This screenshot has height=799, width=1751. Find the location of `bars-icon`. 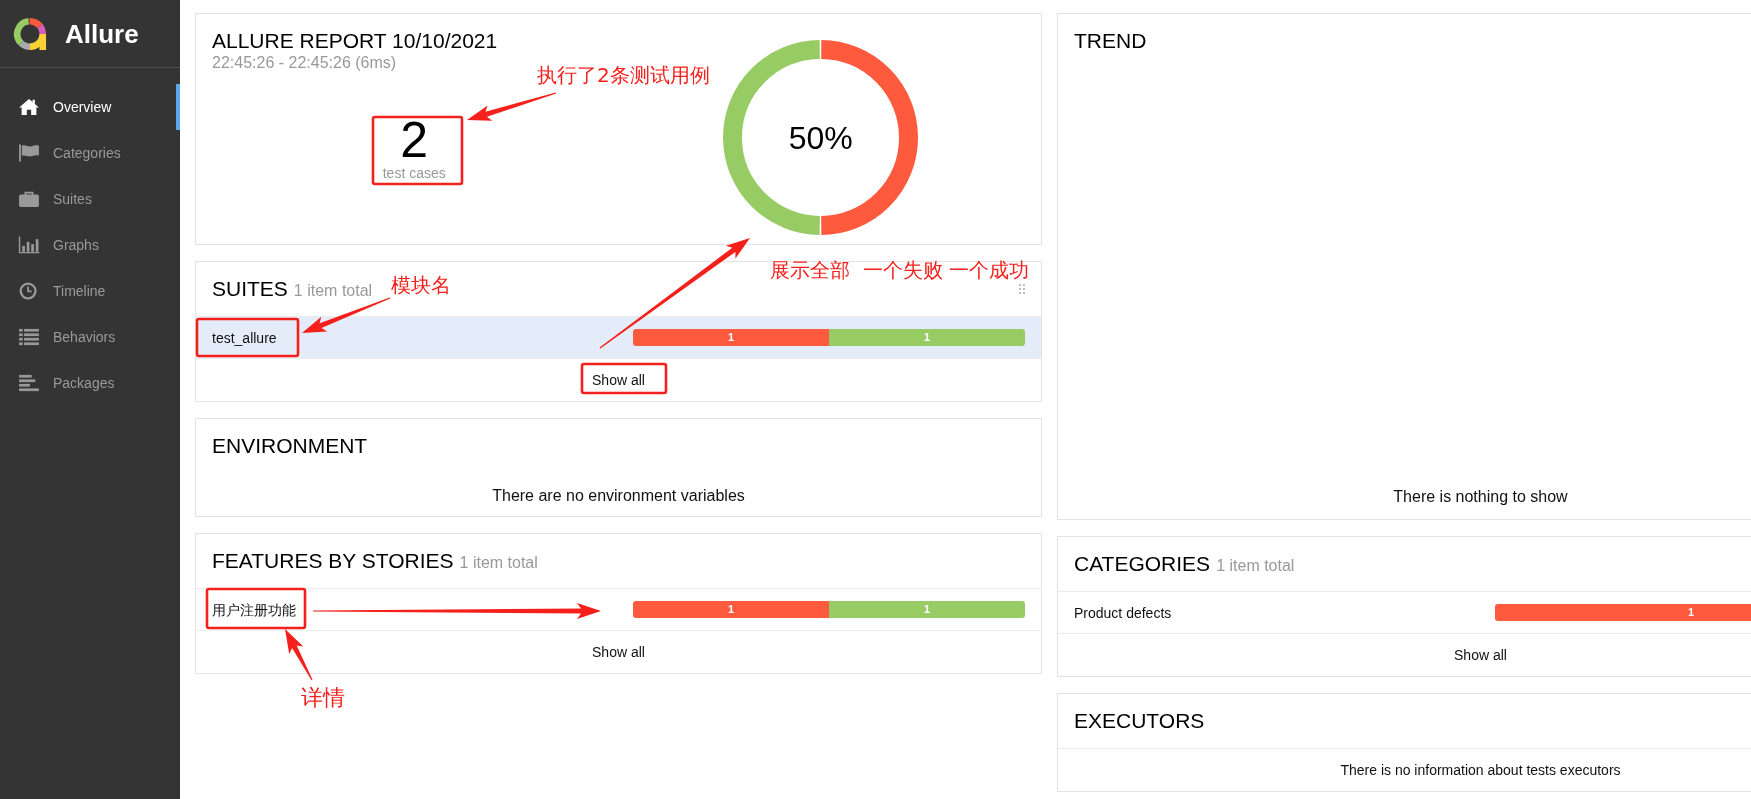

bars-icon is located at coordinates (29, 383).